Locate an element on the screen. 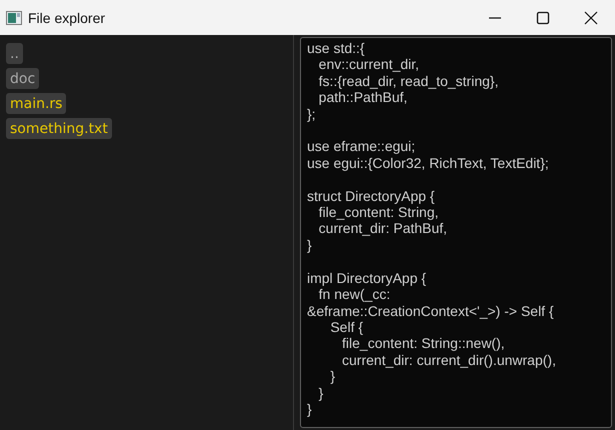 This screenshot has height=430, width=615. file-entry: something.txt is located at coordinates (59, 128).